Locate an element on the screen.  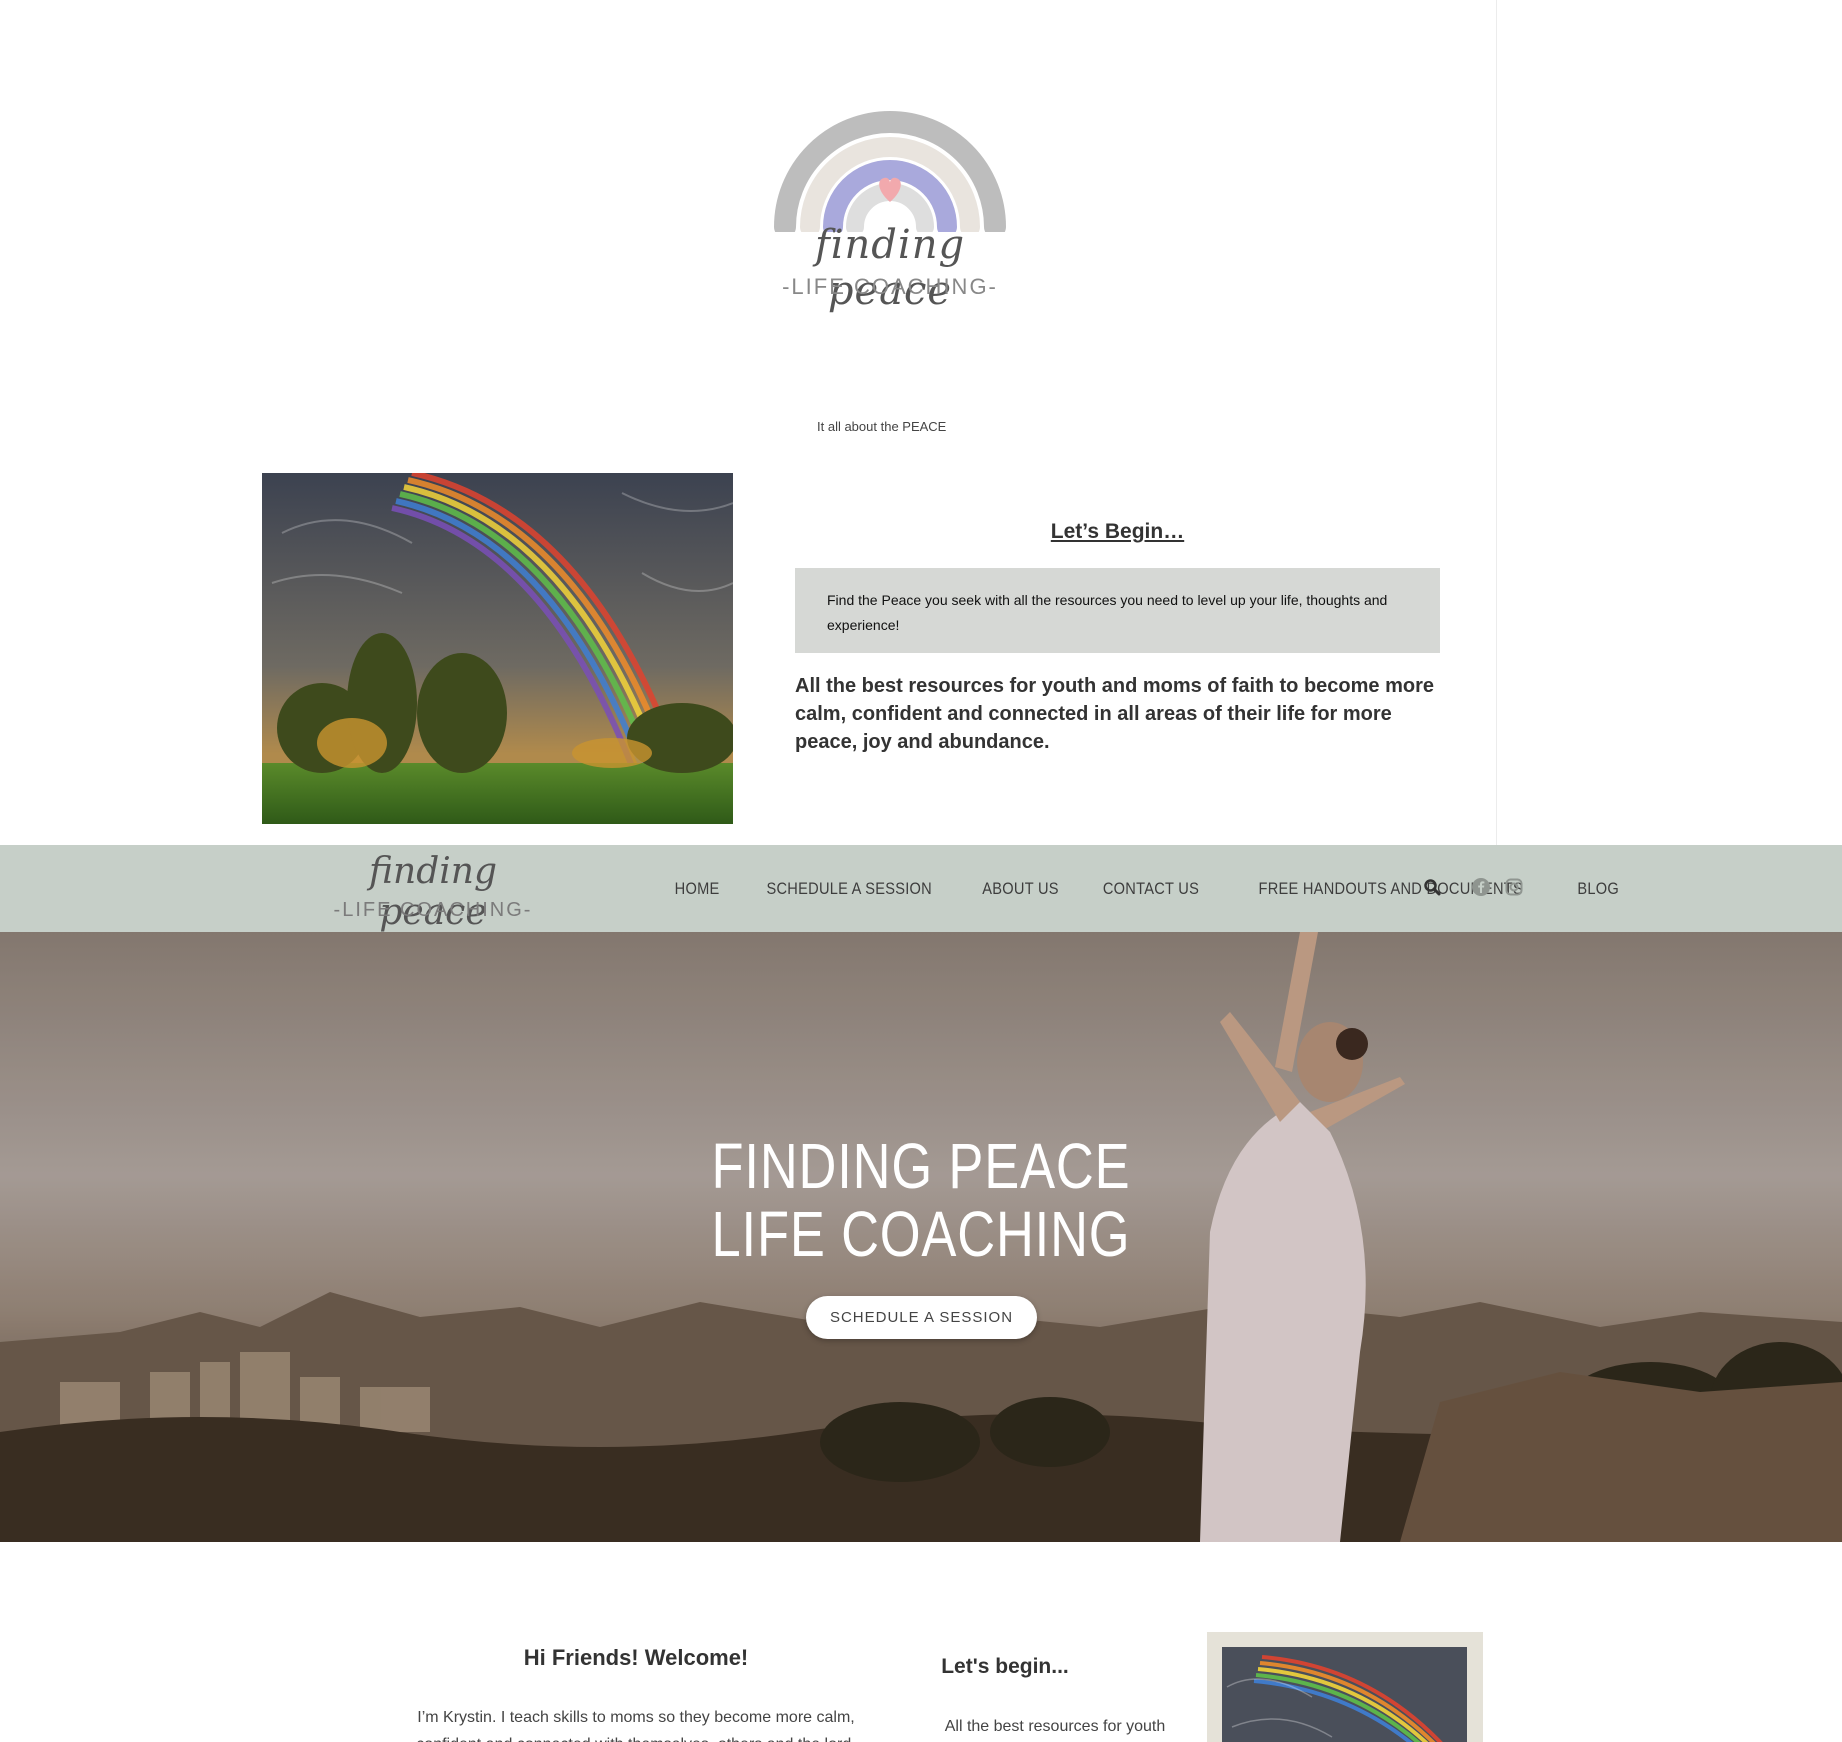
site-logo: finding peace -LIFE COACHING- is located at coordinates (890, 188).